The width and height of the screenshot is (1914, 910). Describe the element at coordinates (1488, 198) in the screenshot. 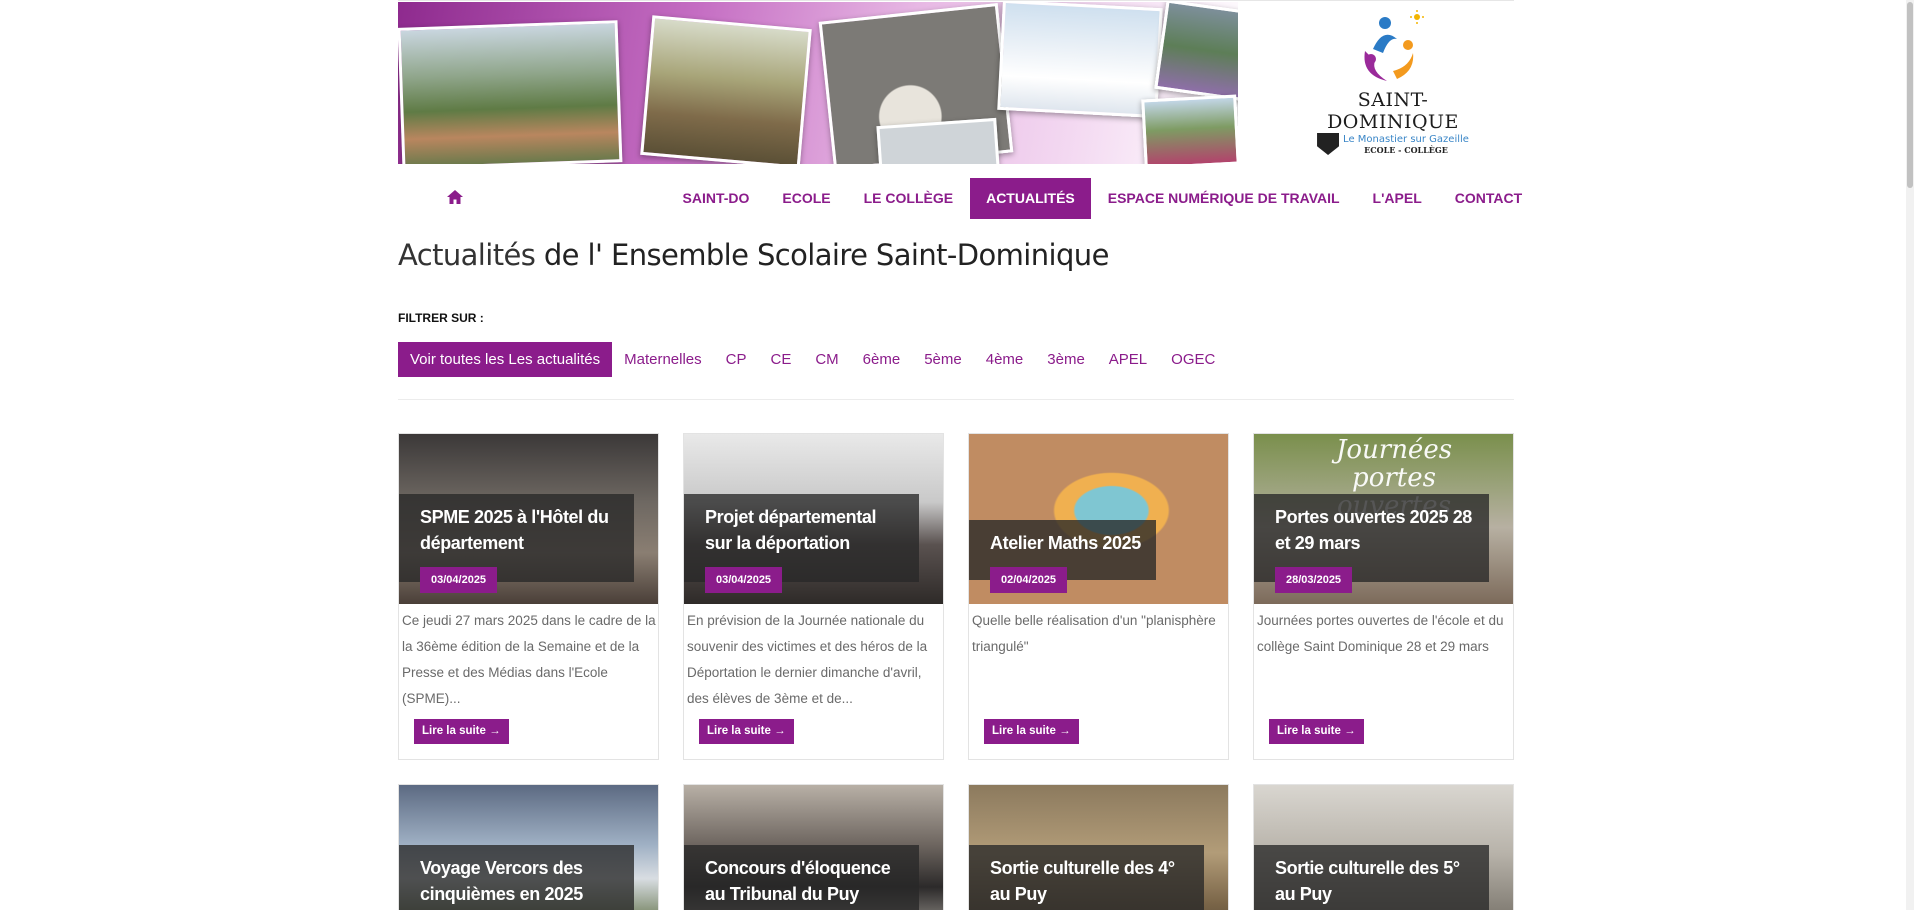

I see `nav-item-contact: CONTACT` at that location.